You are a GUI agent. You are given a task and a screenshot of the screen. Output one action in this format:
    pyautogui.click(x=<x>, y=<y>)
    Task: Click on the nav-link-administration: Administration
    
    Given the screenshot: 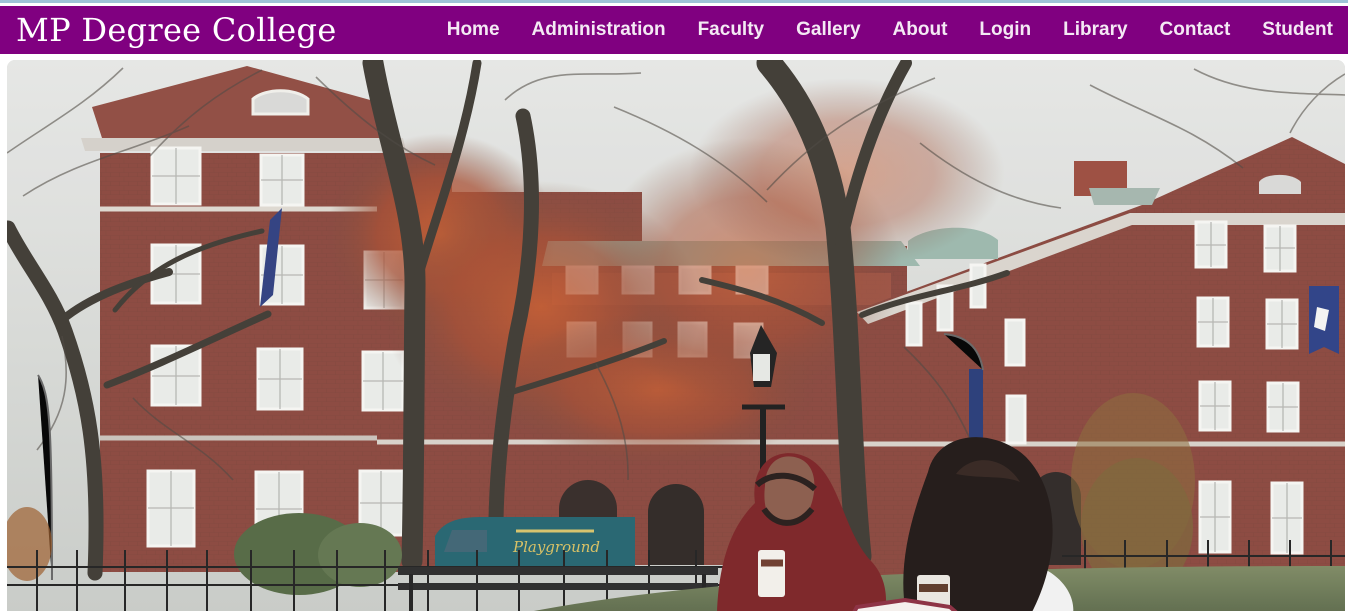 What is the action you would take?
    pyautogui.click(x=599, y=30)
    